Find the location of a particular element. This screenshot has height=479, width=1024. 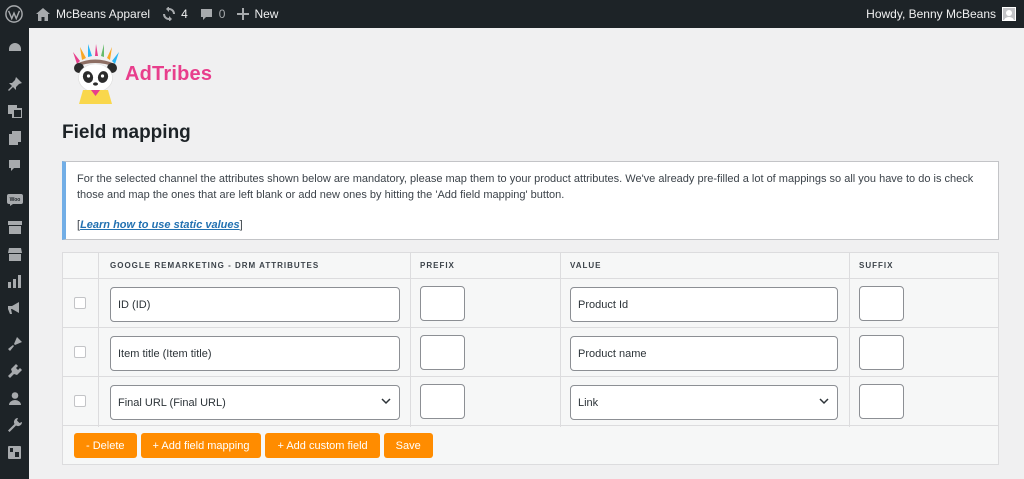

products-icon is located at coordinates (14, 227).